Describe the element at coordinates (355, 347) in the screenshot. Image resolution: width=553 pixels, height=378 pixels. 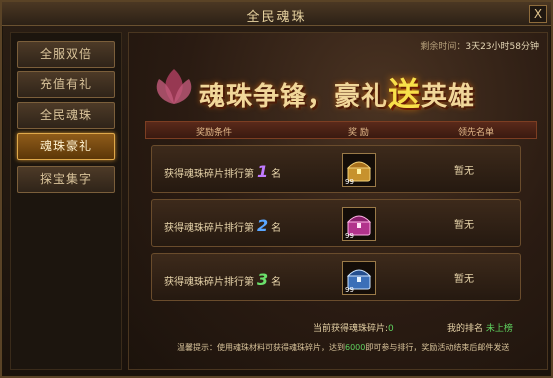
I see `hint-threshold: 6000` at that location.